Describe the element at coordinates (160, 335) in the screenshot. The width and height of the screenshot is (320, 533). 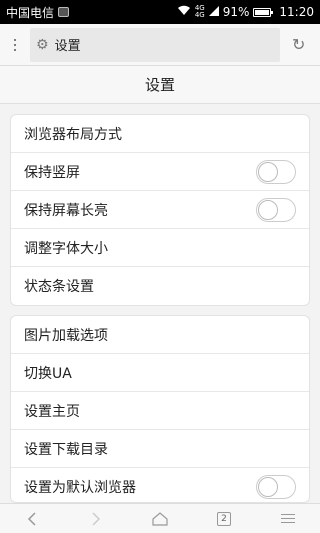
I see `setting-image-loading: 图片加载选项` at that location.